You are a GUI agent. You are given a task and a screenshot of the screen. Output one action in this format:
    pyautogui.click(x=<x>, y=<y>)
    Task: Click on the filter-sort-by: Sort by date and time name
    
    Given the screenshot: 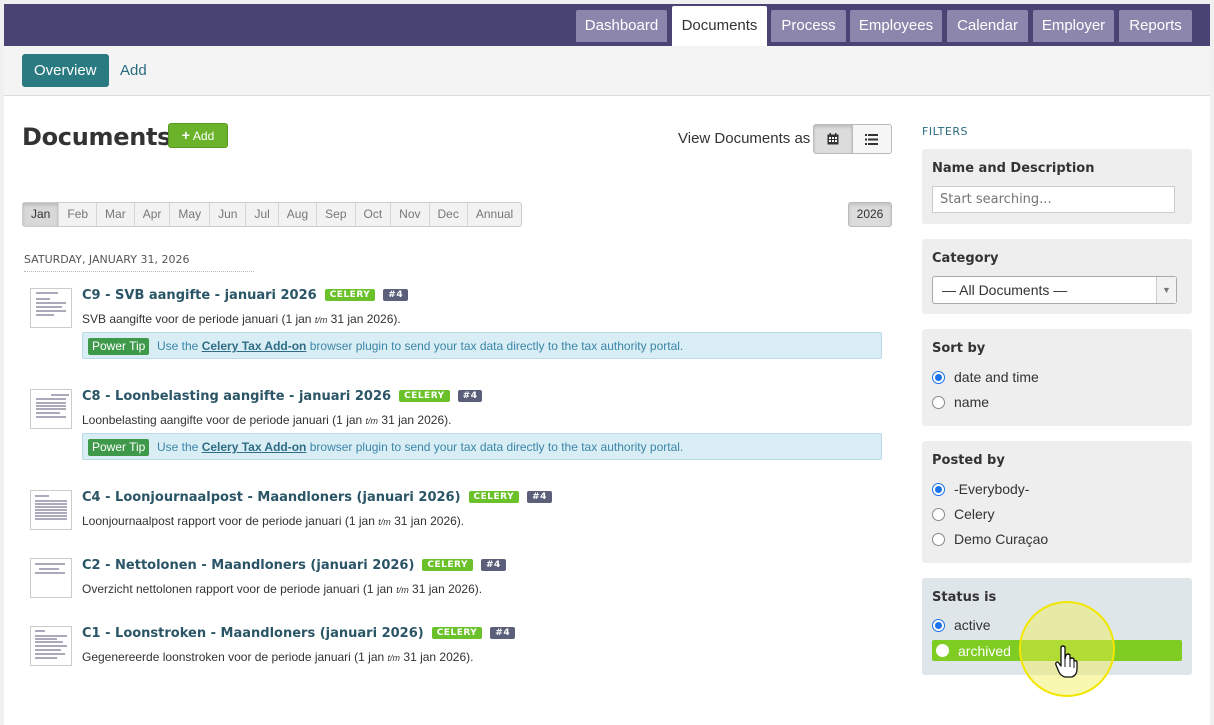 What is the action you would take?
    pyautogui.click(x=1057, y=377)
    